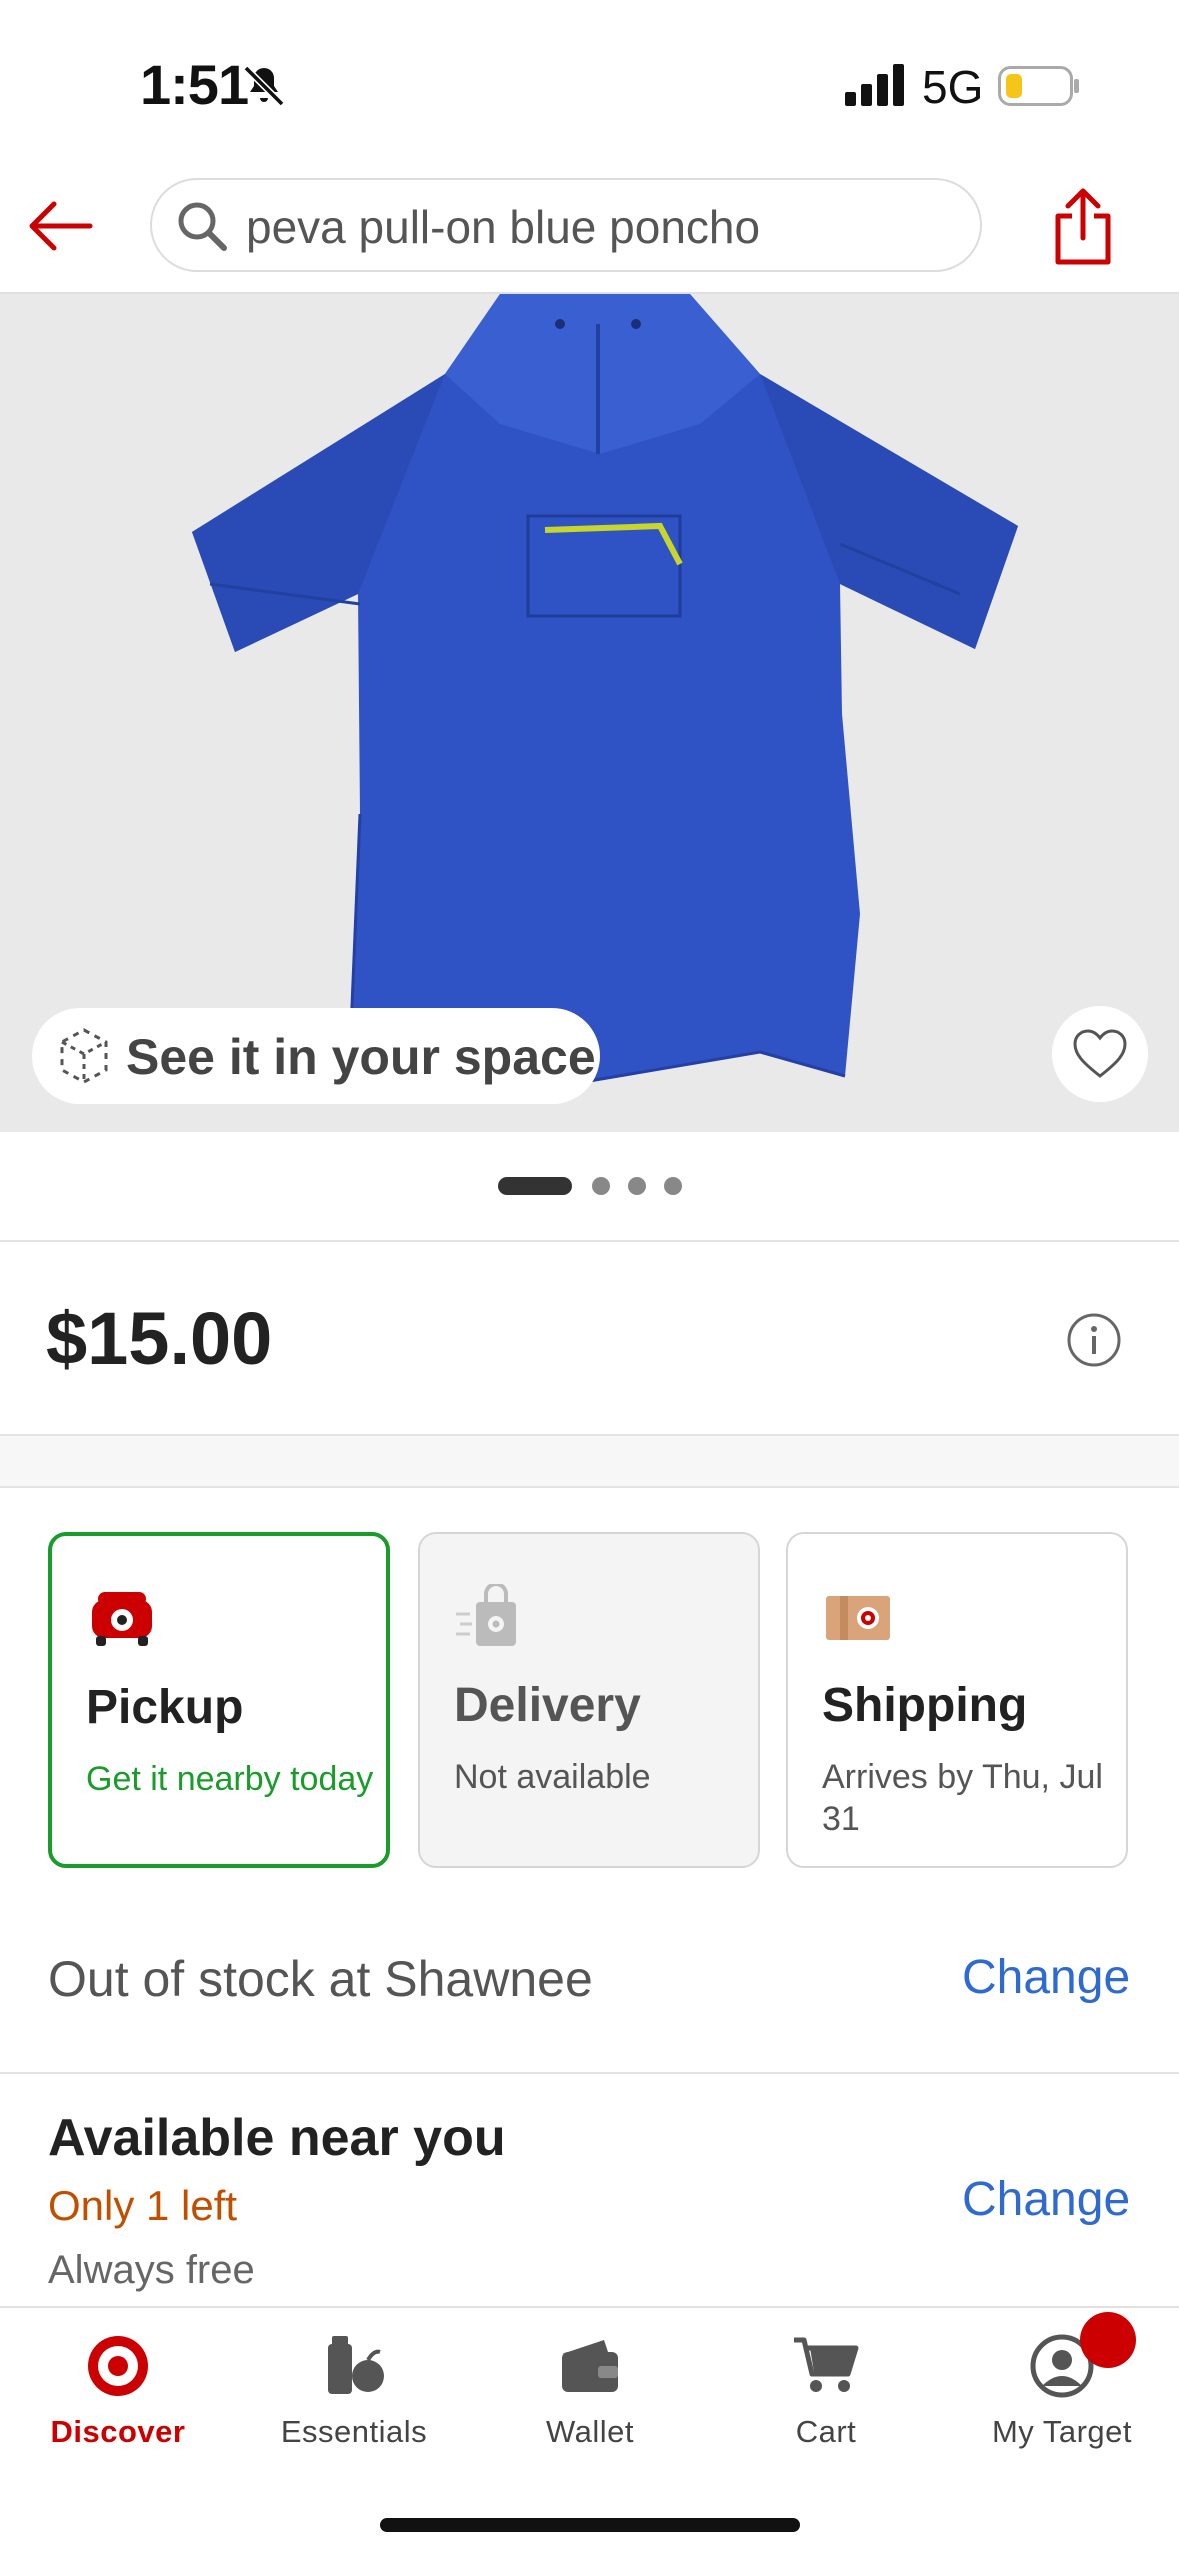 This screenshot has width=1179, height=2558. I want to click on notification-badge, so click(1108, 2340).